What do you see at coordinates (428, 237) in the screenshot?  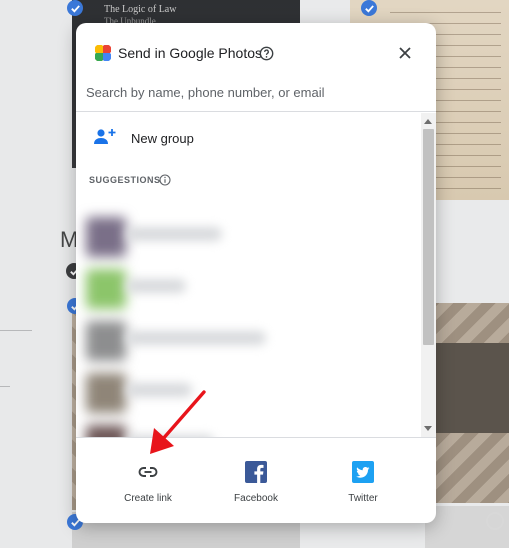 I see `scroll-thumb` at bounding box center [428, 237].